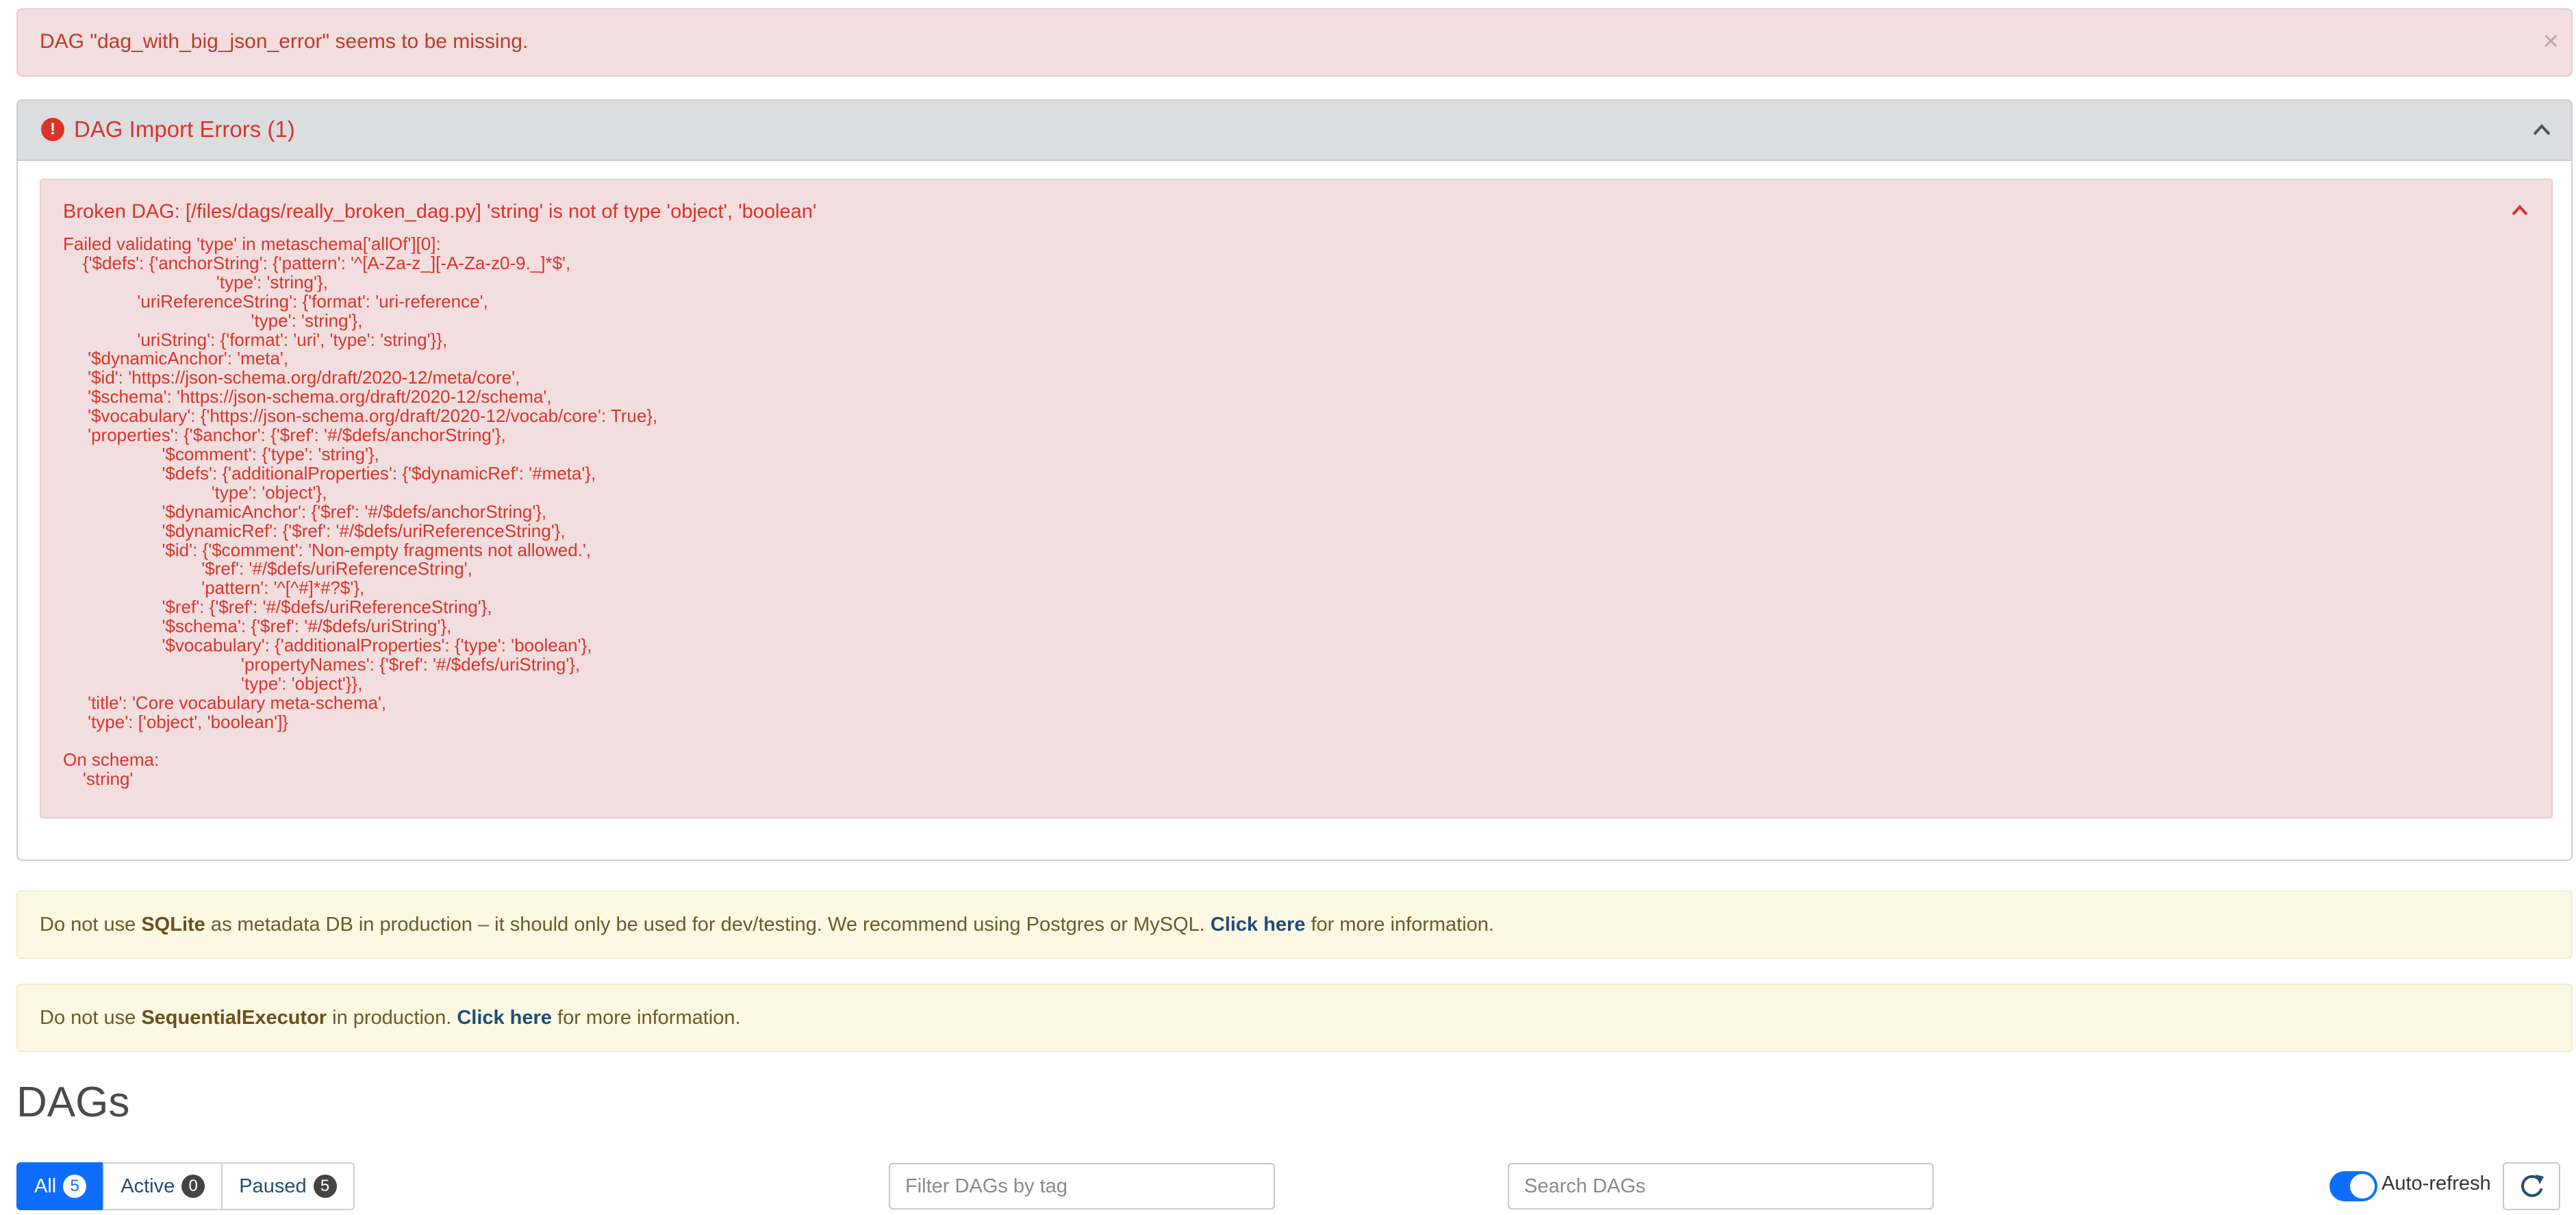  What do you see at coordinates (2362, 1186) in the screenshot?
I see `toggle-knob` at bounding box center [2362, 1186].